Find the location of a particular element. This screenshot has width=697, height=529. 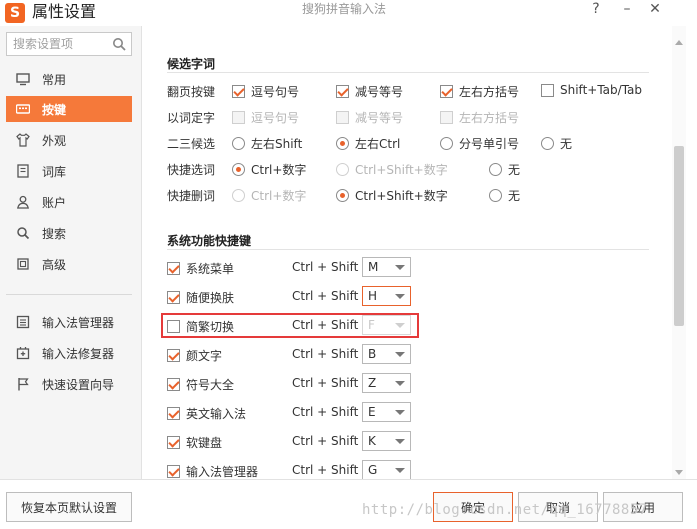

hotkey-key-select: G is located at coordinates (386, 469).